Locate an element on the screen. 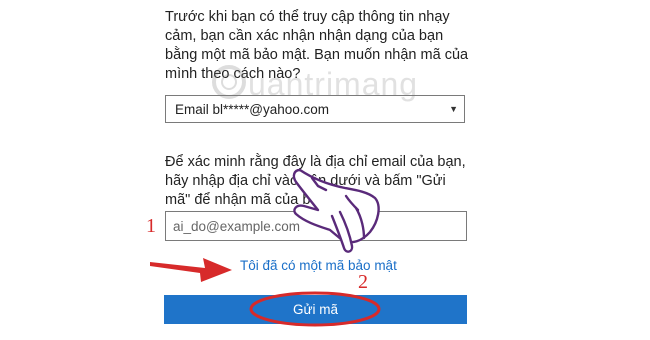  select-value: Email bl*****@yahoo.com is located at coordinates (252, 109).